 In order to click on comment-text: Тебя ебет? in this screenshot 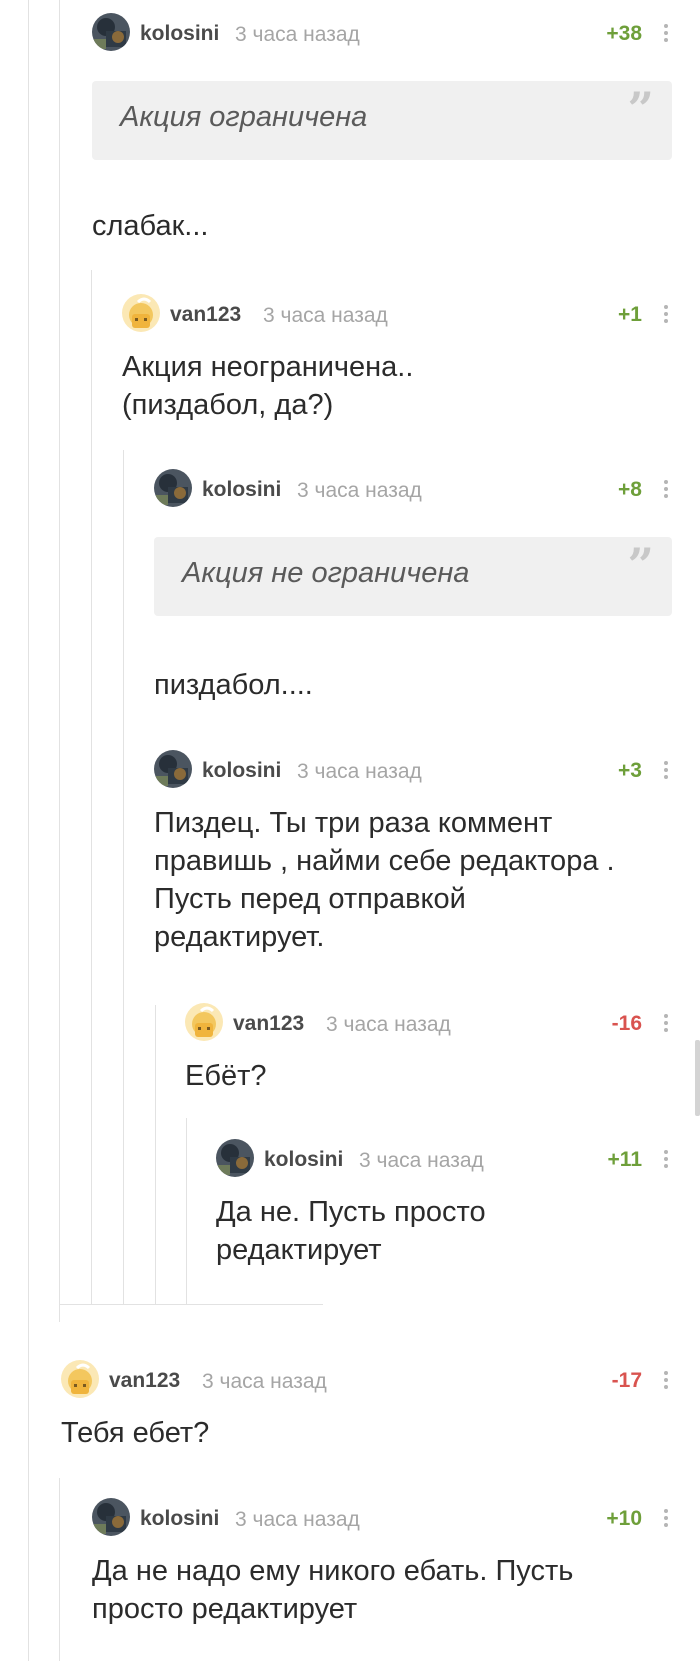, I will do `click(135, 1433)`.